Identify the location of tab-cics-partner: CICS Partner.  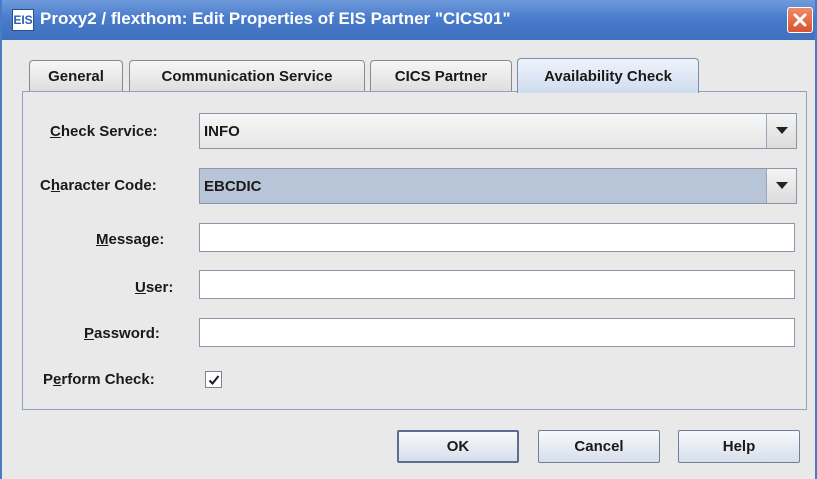
(441, 75).